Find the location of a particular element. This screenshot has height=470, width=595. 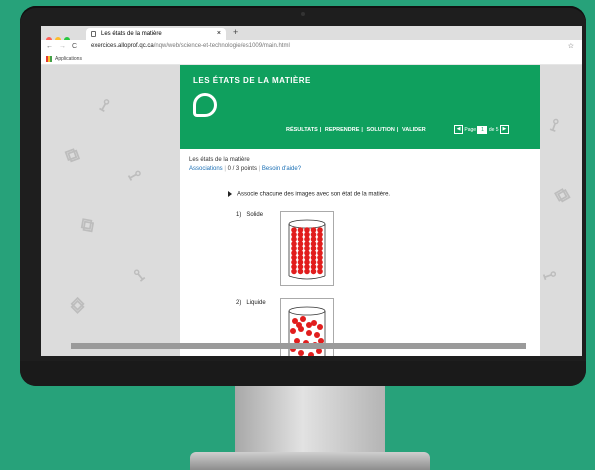

pager-label: Page is located at coordinates (470, 129).